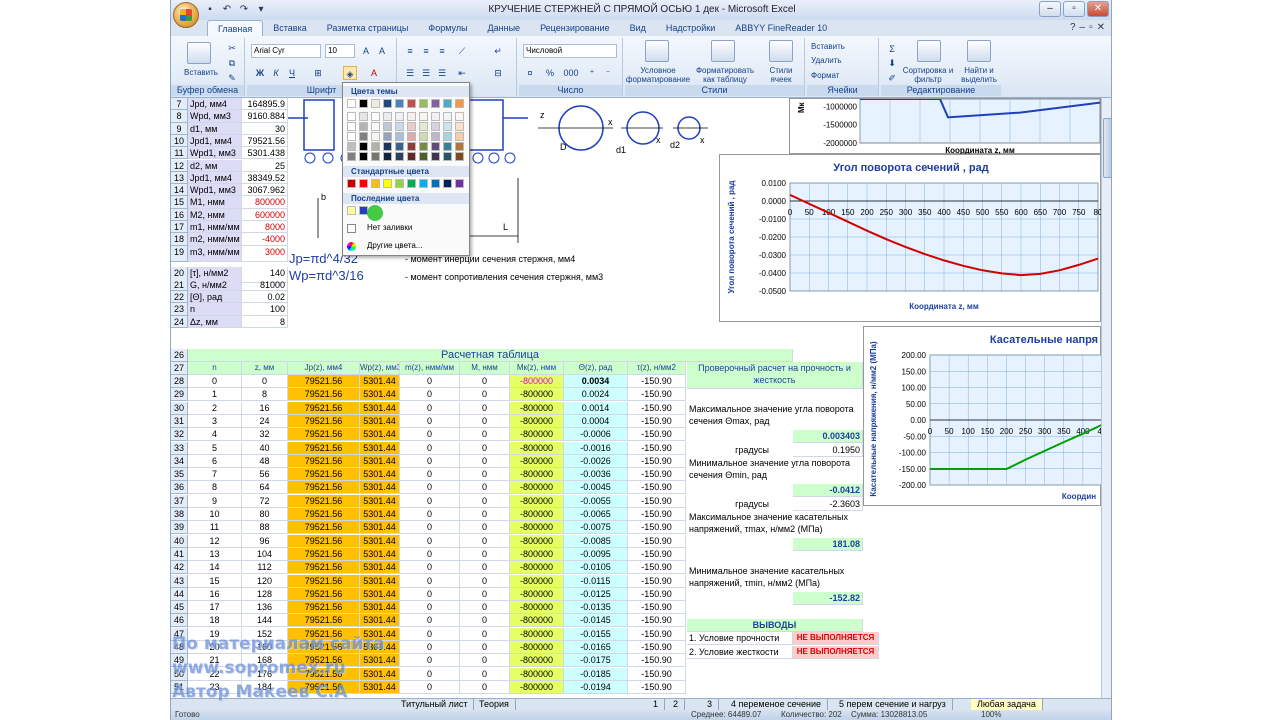 Image resolution: width=1280 pixels, height=720 pixels. I want to click on table-cell: 16, so click(265, 408).